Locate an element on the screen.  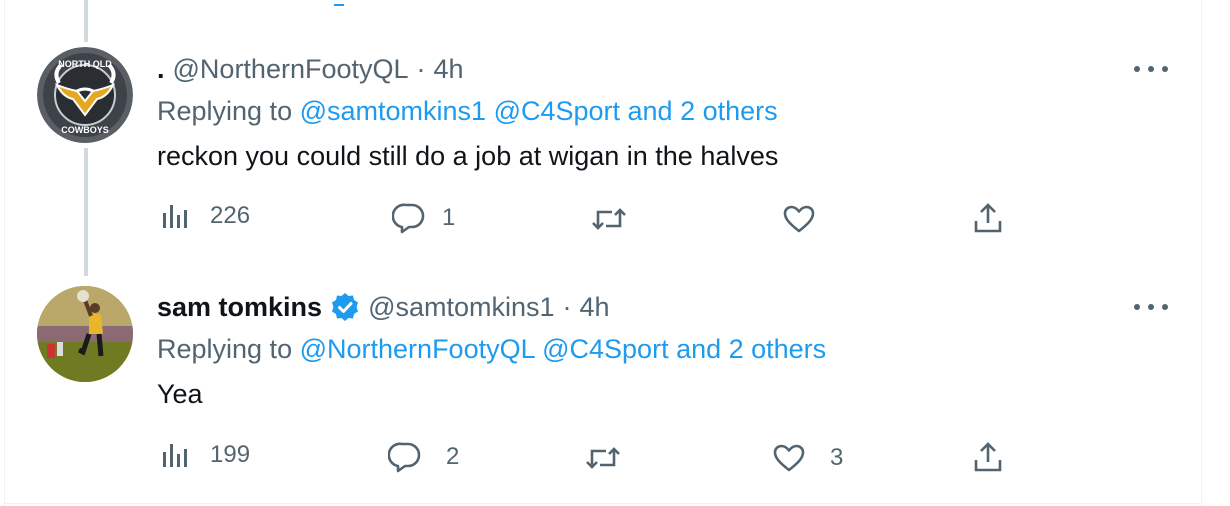
like-button is located at coordinates (809, 219).